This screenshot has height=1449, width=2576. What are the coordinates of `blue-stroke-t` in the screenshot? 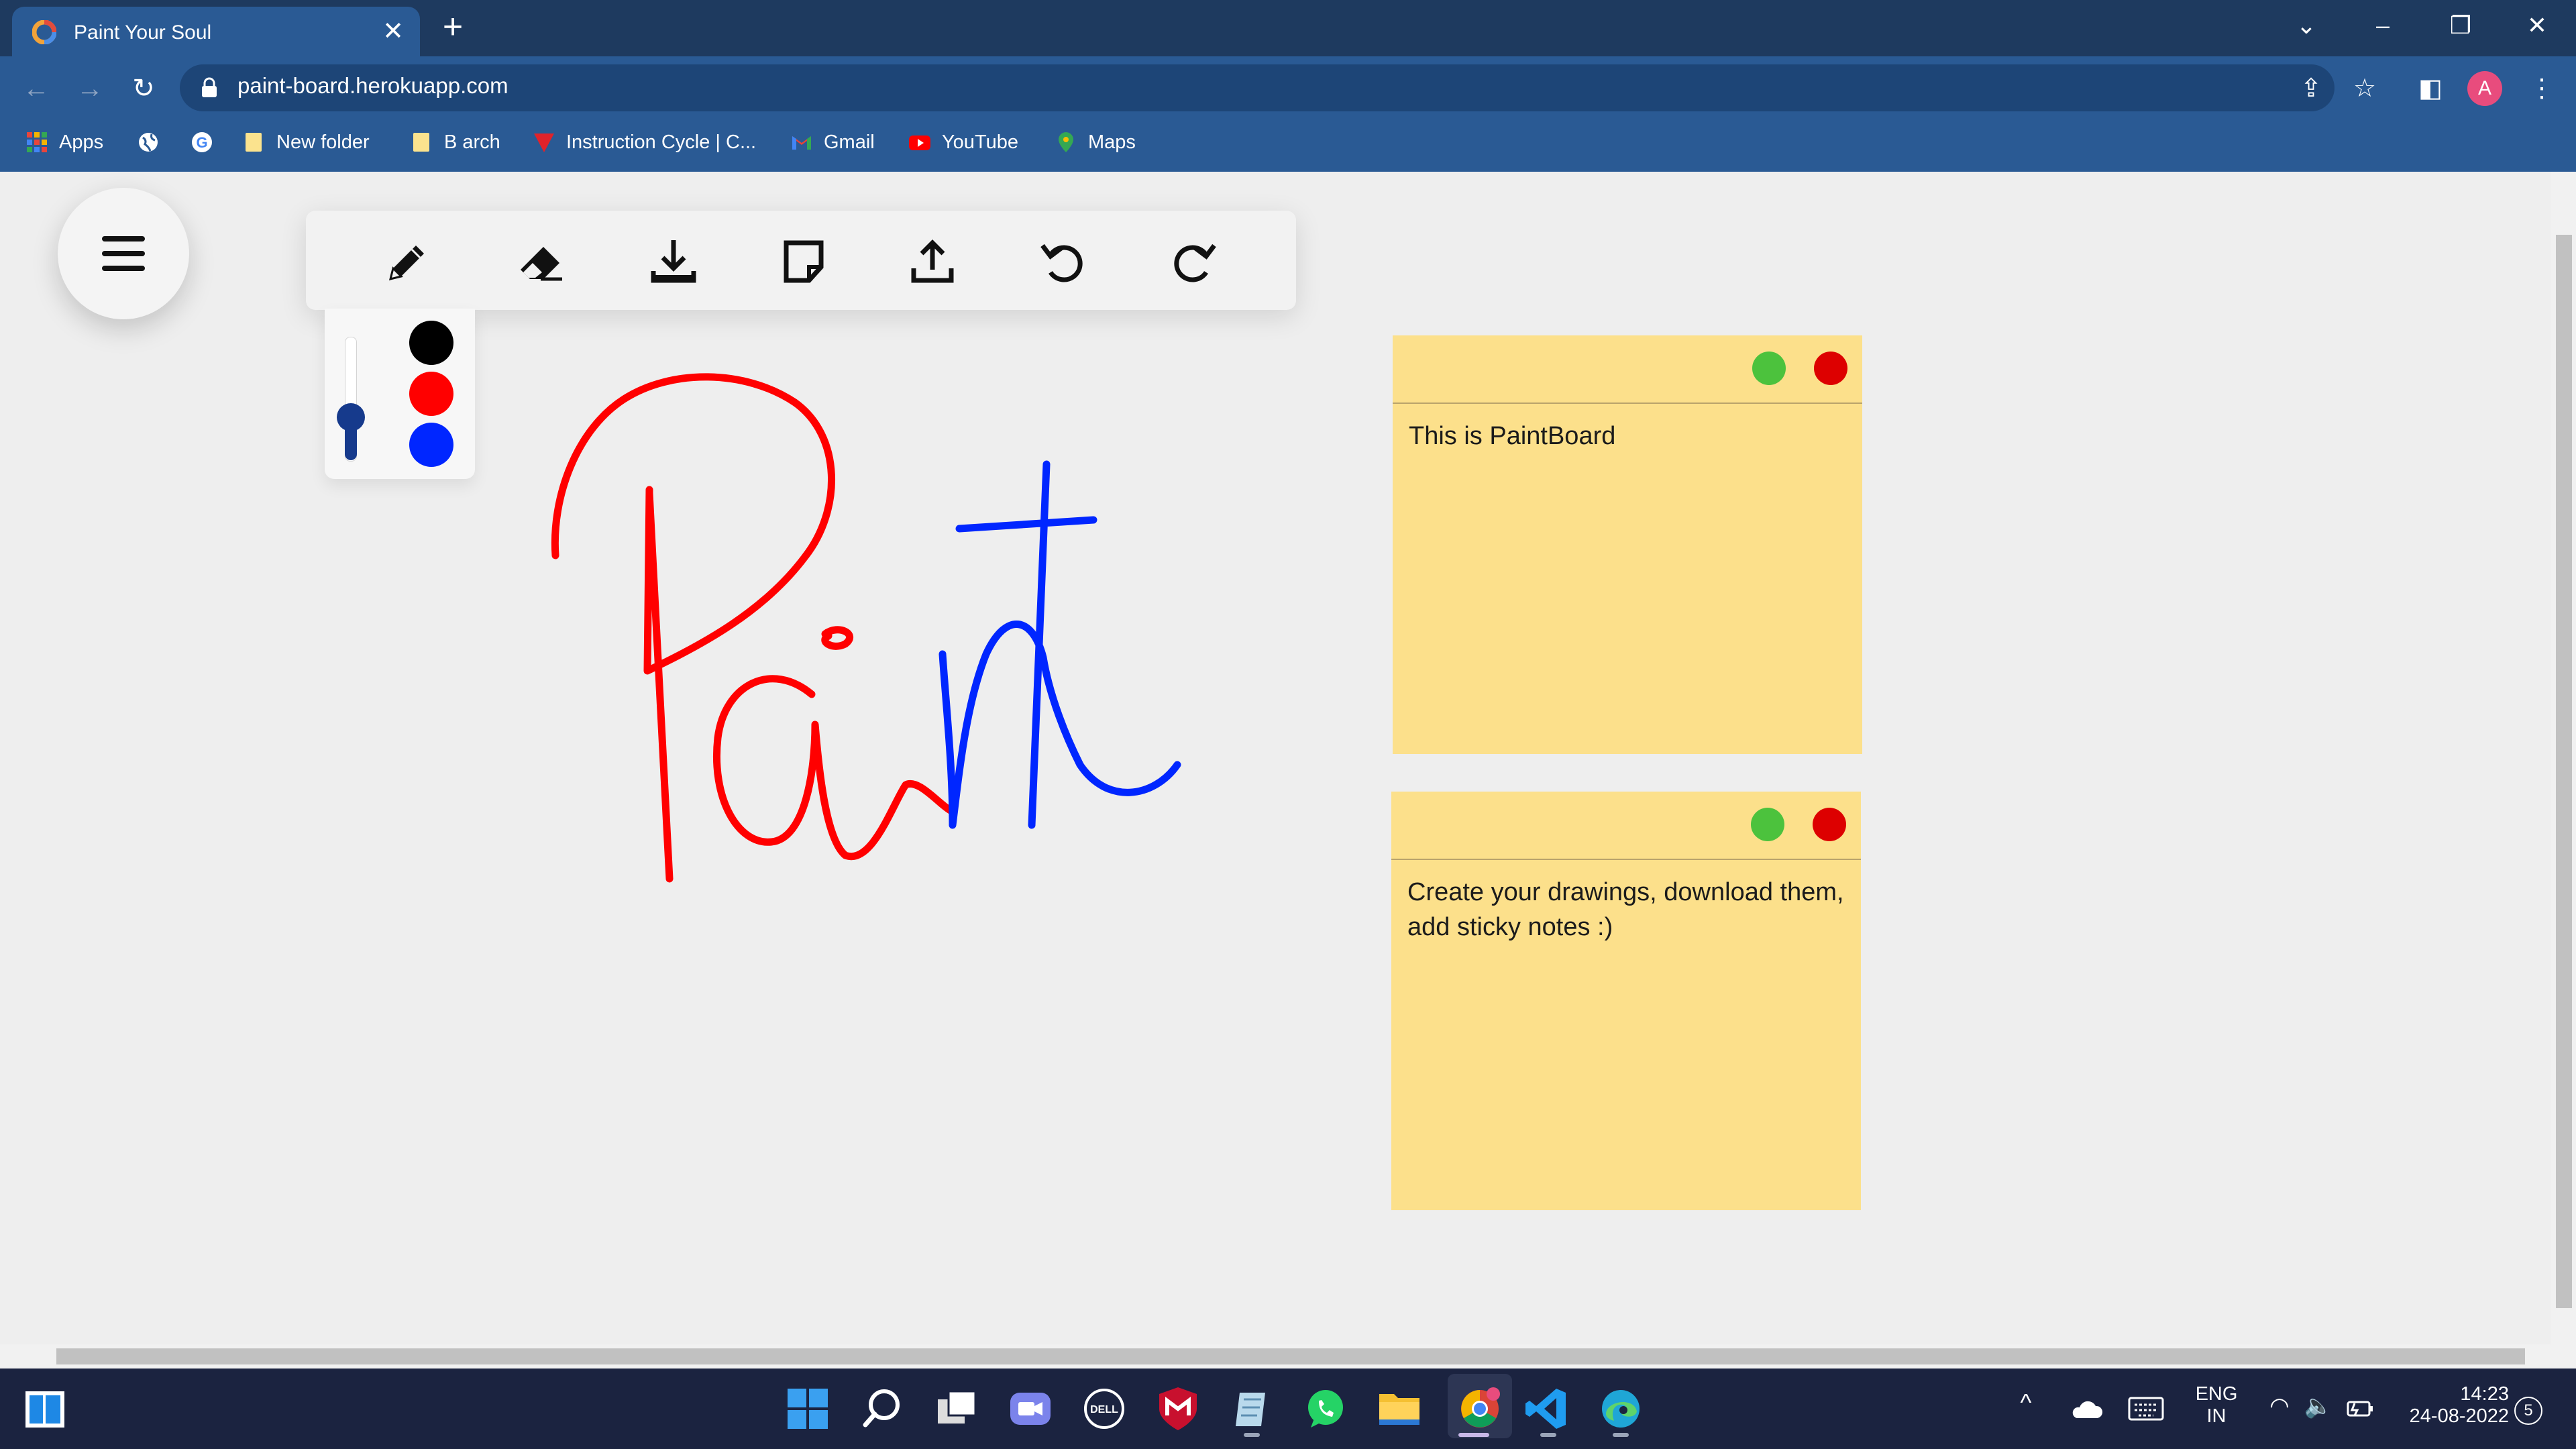 It's located at (1026, 644).